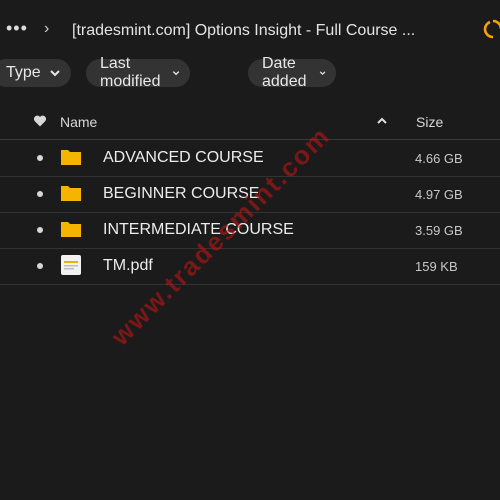  I want to click on filter-last-modified-chip: Last modified, so click(138, 72).